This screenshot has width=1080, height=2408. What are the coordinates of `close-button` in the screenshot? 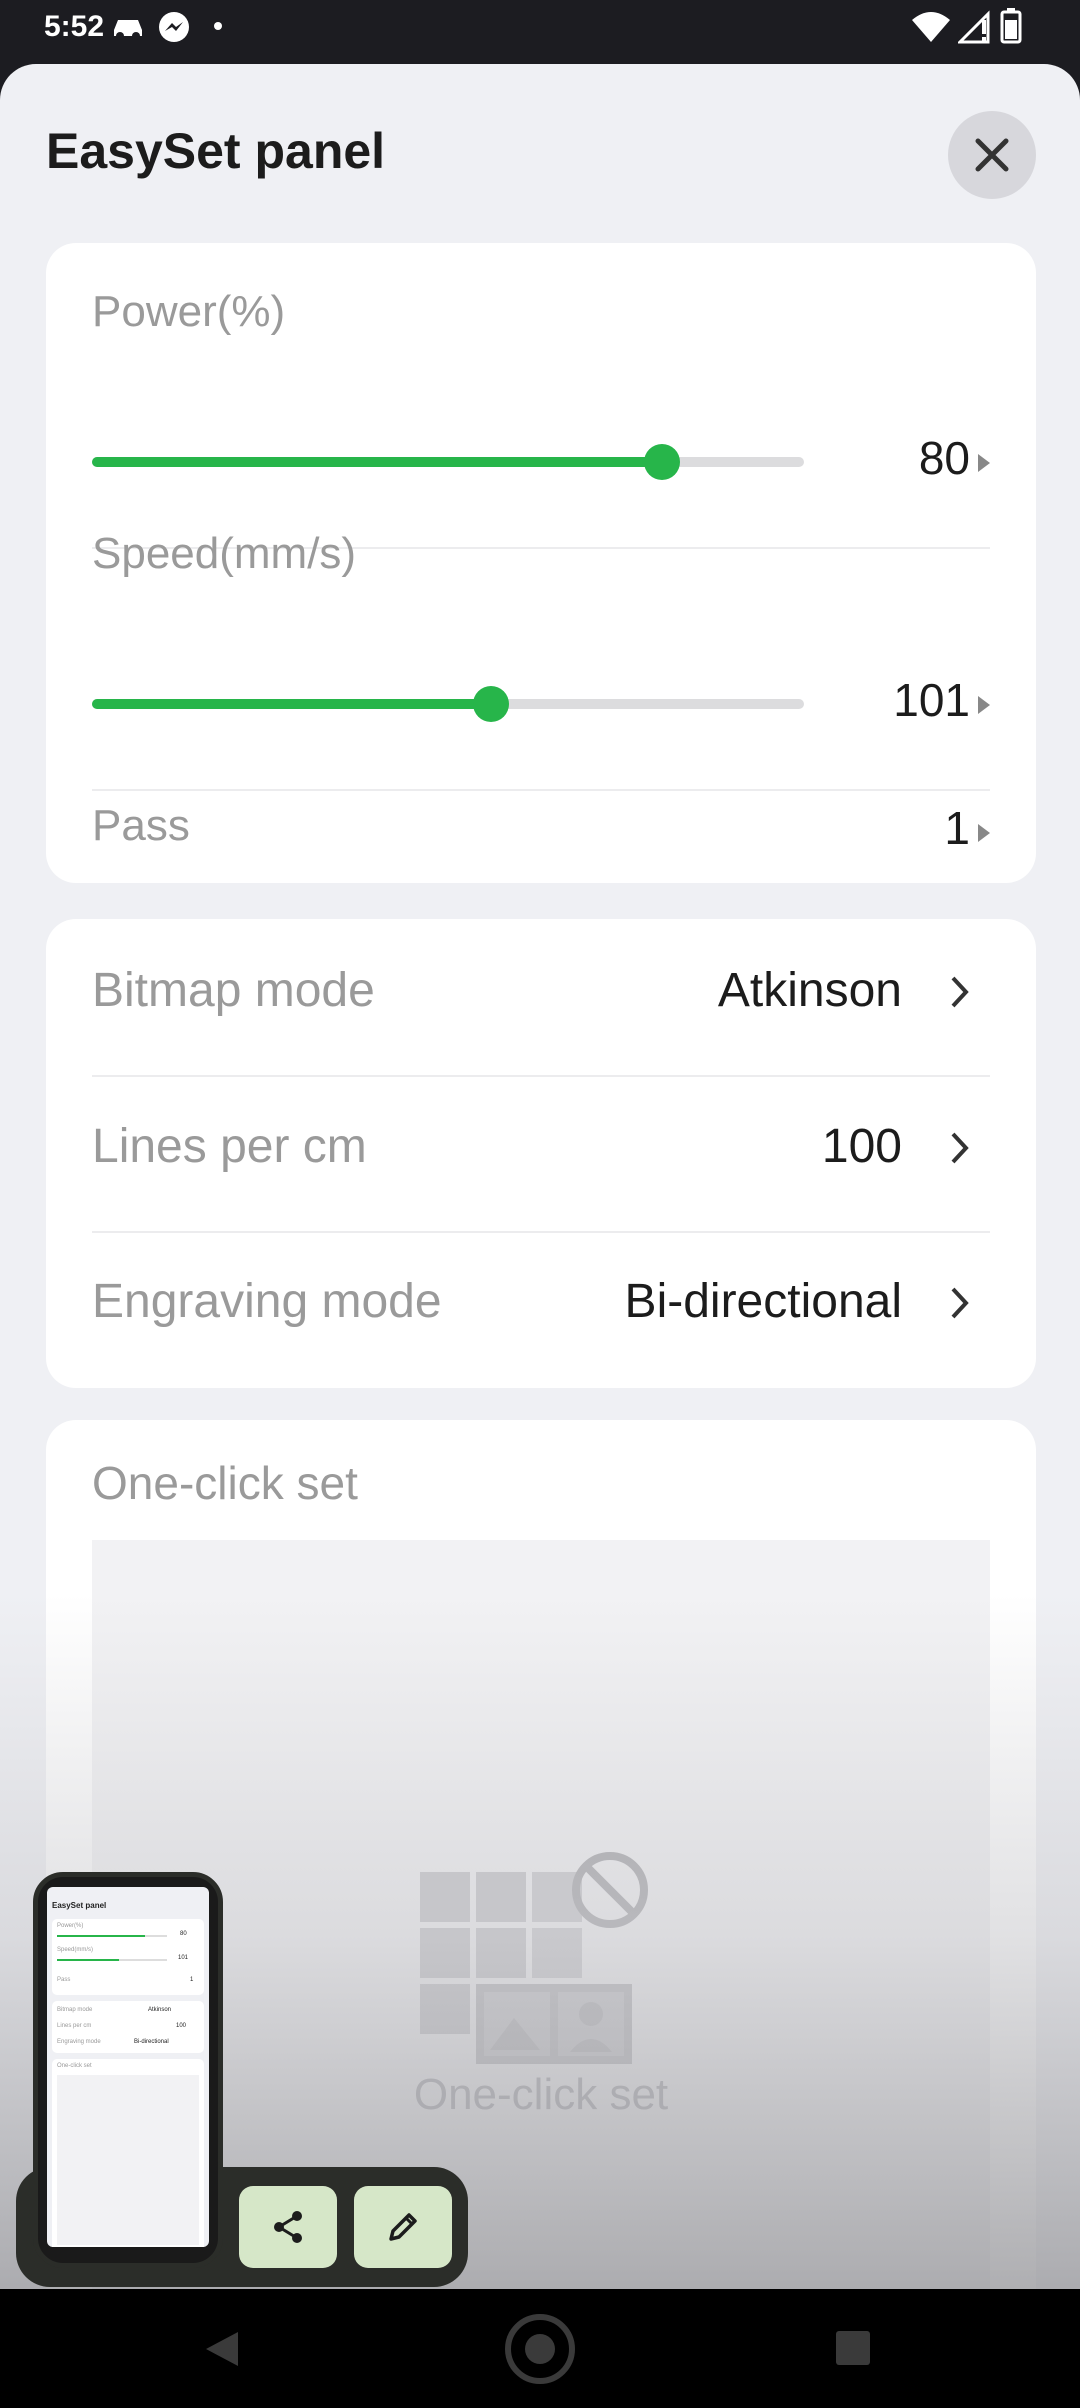 It's located at (992, 155).